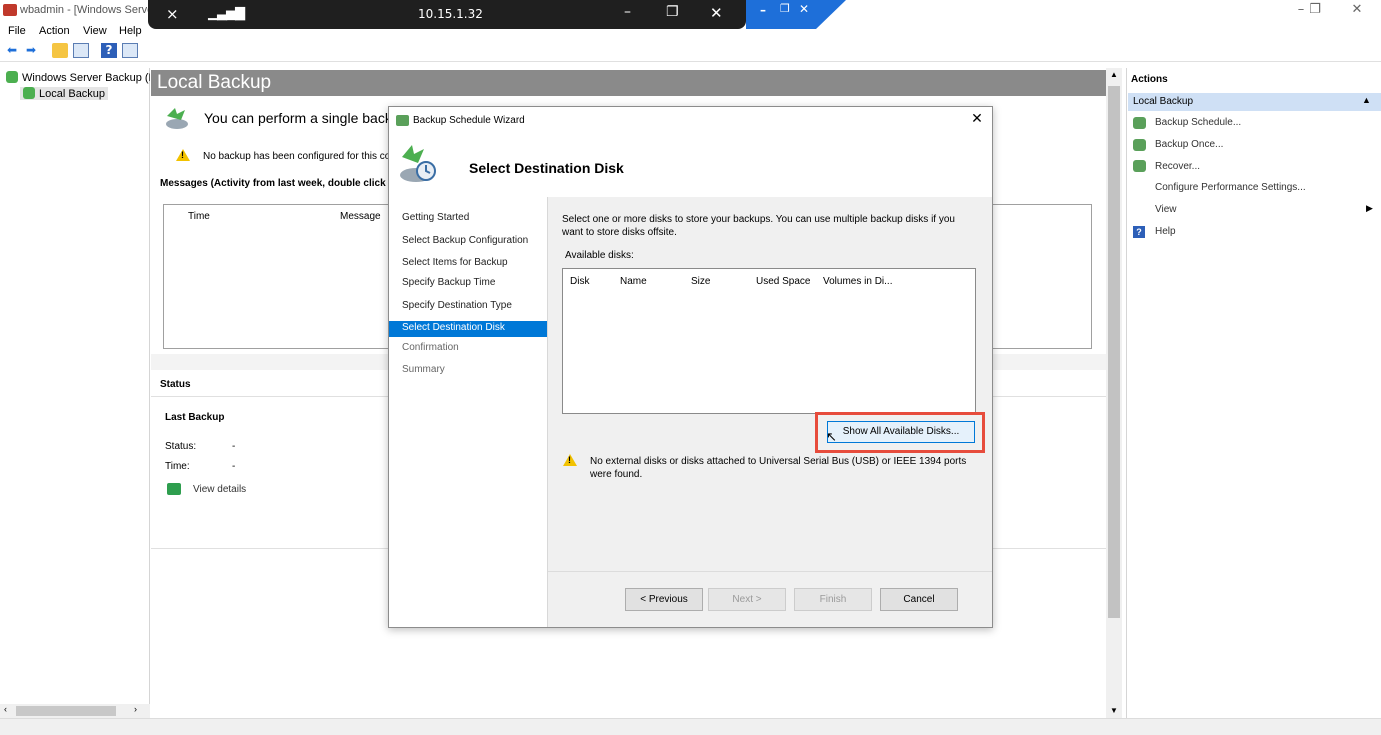 This screenshot has height=735, width=1381. Describe the element at coordinates (135, 709) in the screenshot. I see `scroll-right-icon: ›` at that location.